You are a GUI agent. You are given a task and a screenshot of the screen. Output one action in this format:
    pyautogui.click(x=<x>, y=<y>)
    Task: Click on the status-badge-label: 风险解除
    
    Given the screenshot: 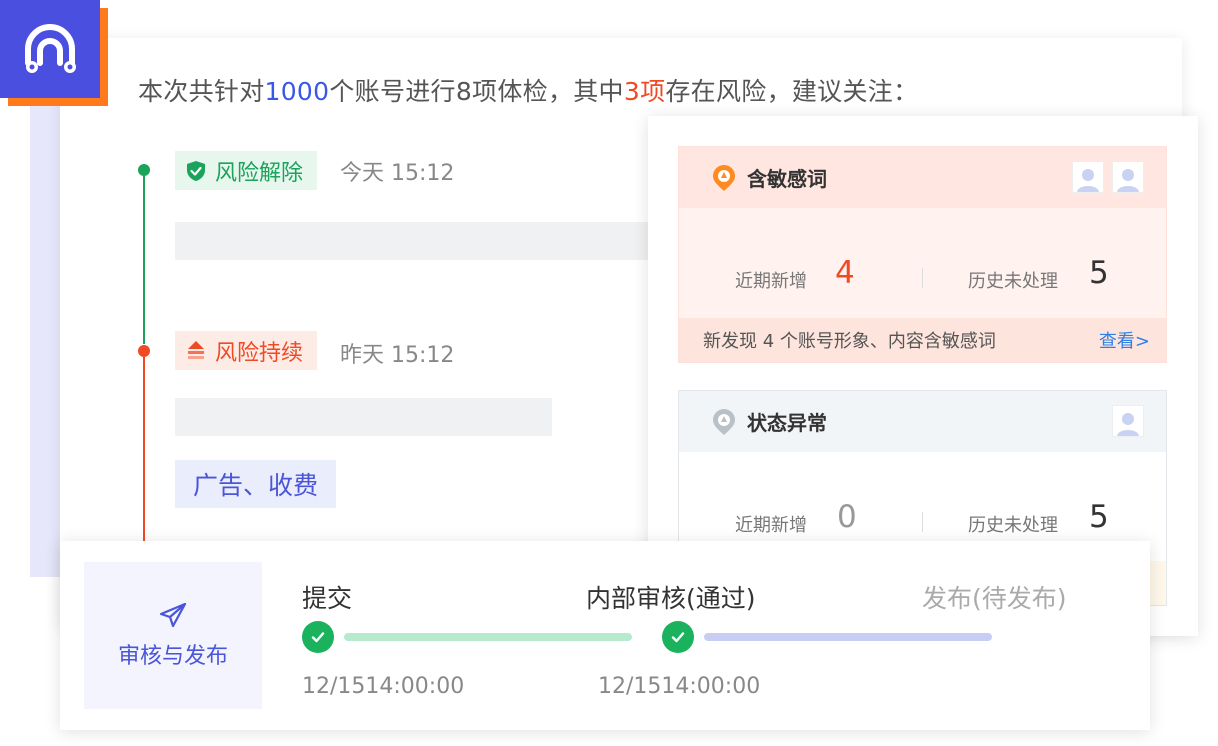 What is the action you would take?
    pyautogui.click(x=259, y=173)
    